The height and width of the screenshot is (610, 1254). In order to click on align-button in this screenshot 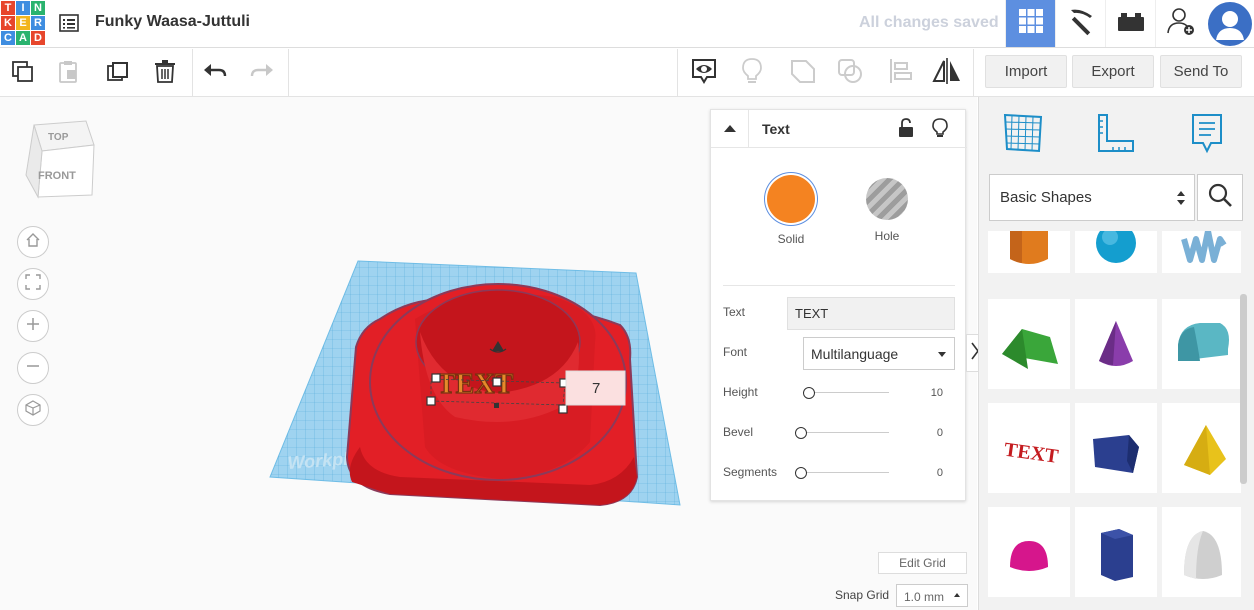, I will do `click(900, 73)`.